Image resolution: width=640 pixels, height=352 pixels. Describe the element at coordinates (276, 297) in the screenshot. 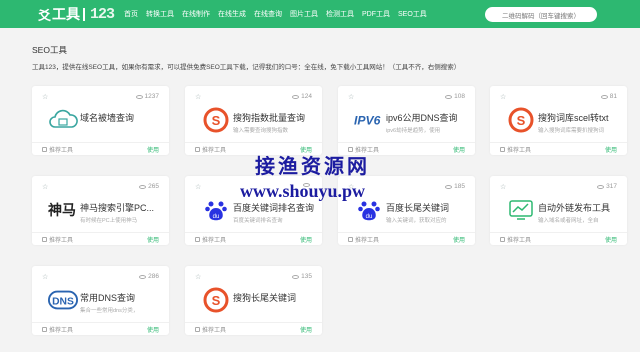

I see `tool-name: 搜狗长尾关键词` at that location.